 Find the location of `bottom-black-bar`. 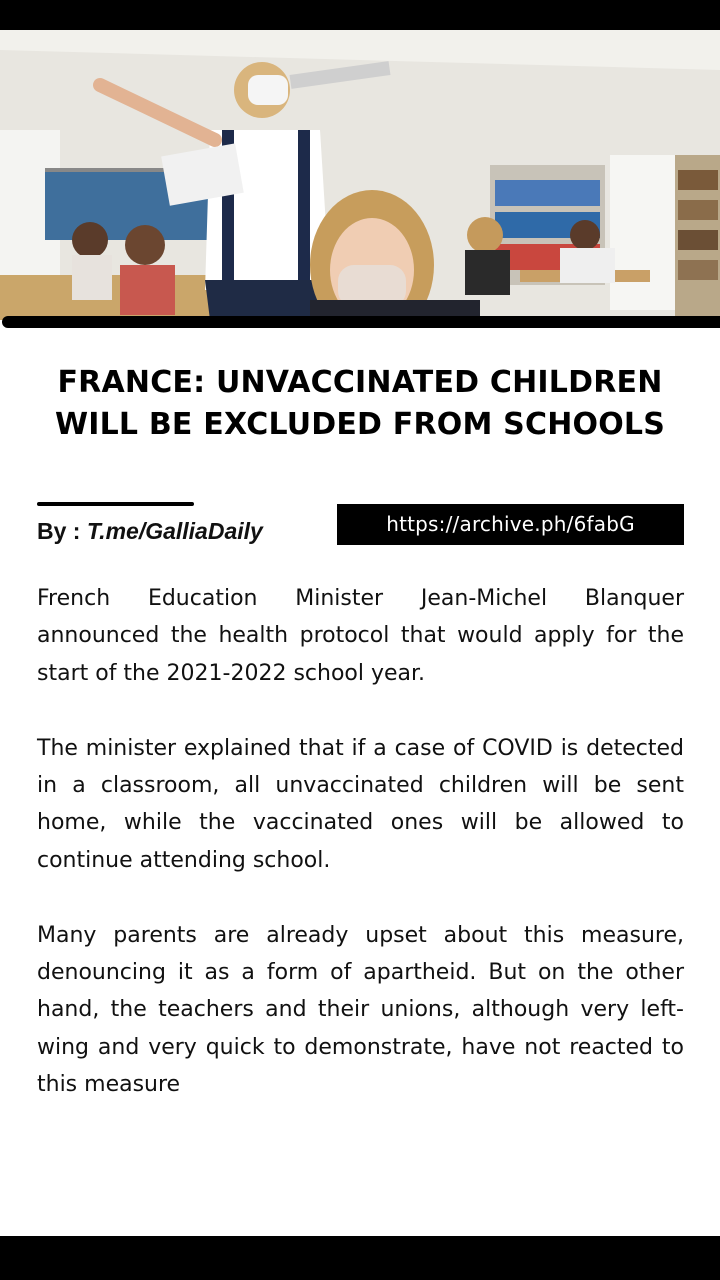

bottom-black-bar is located at coordinates (360, 1258).